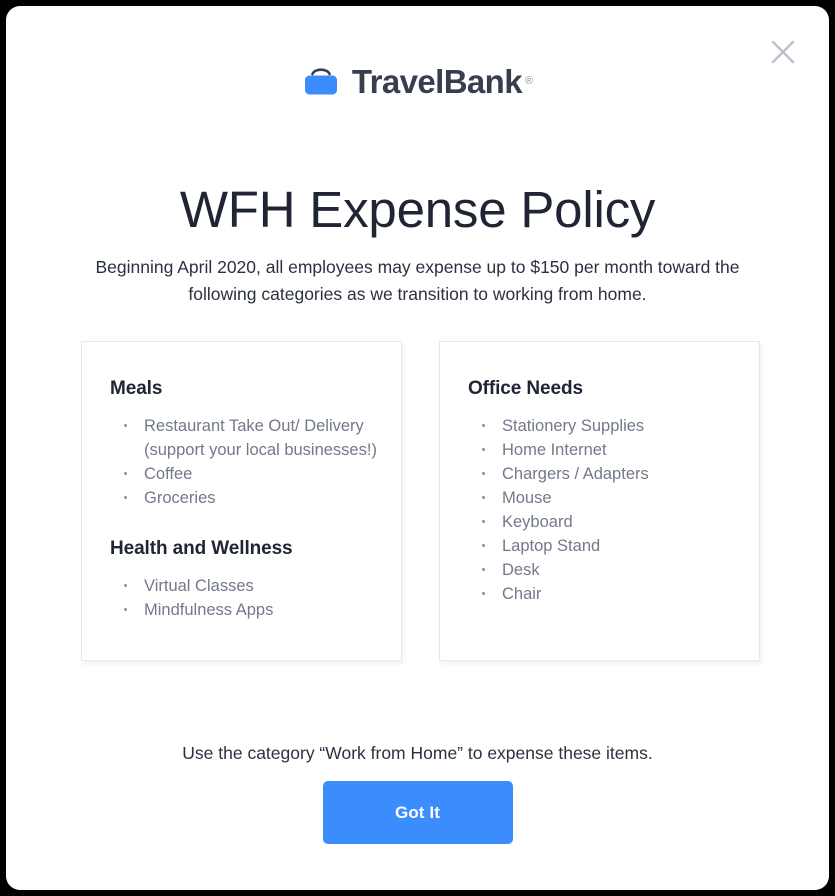 Image resolution: width=835 pixels, height=896 pixels. What do you see at coordinates (602, 426) in the screenshot?
I see `list-item: Stationery Supplies` at bounding box center [602, 426].